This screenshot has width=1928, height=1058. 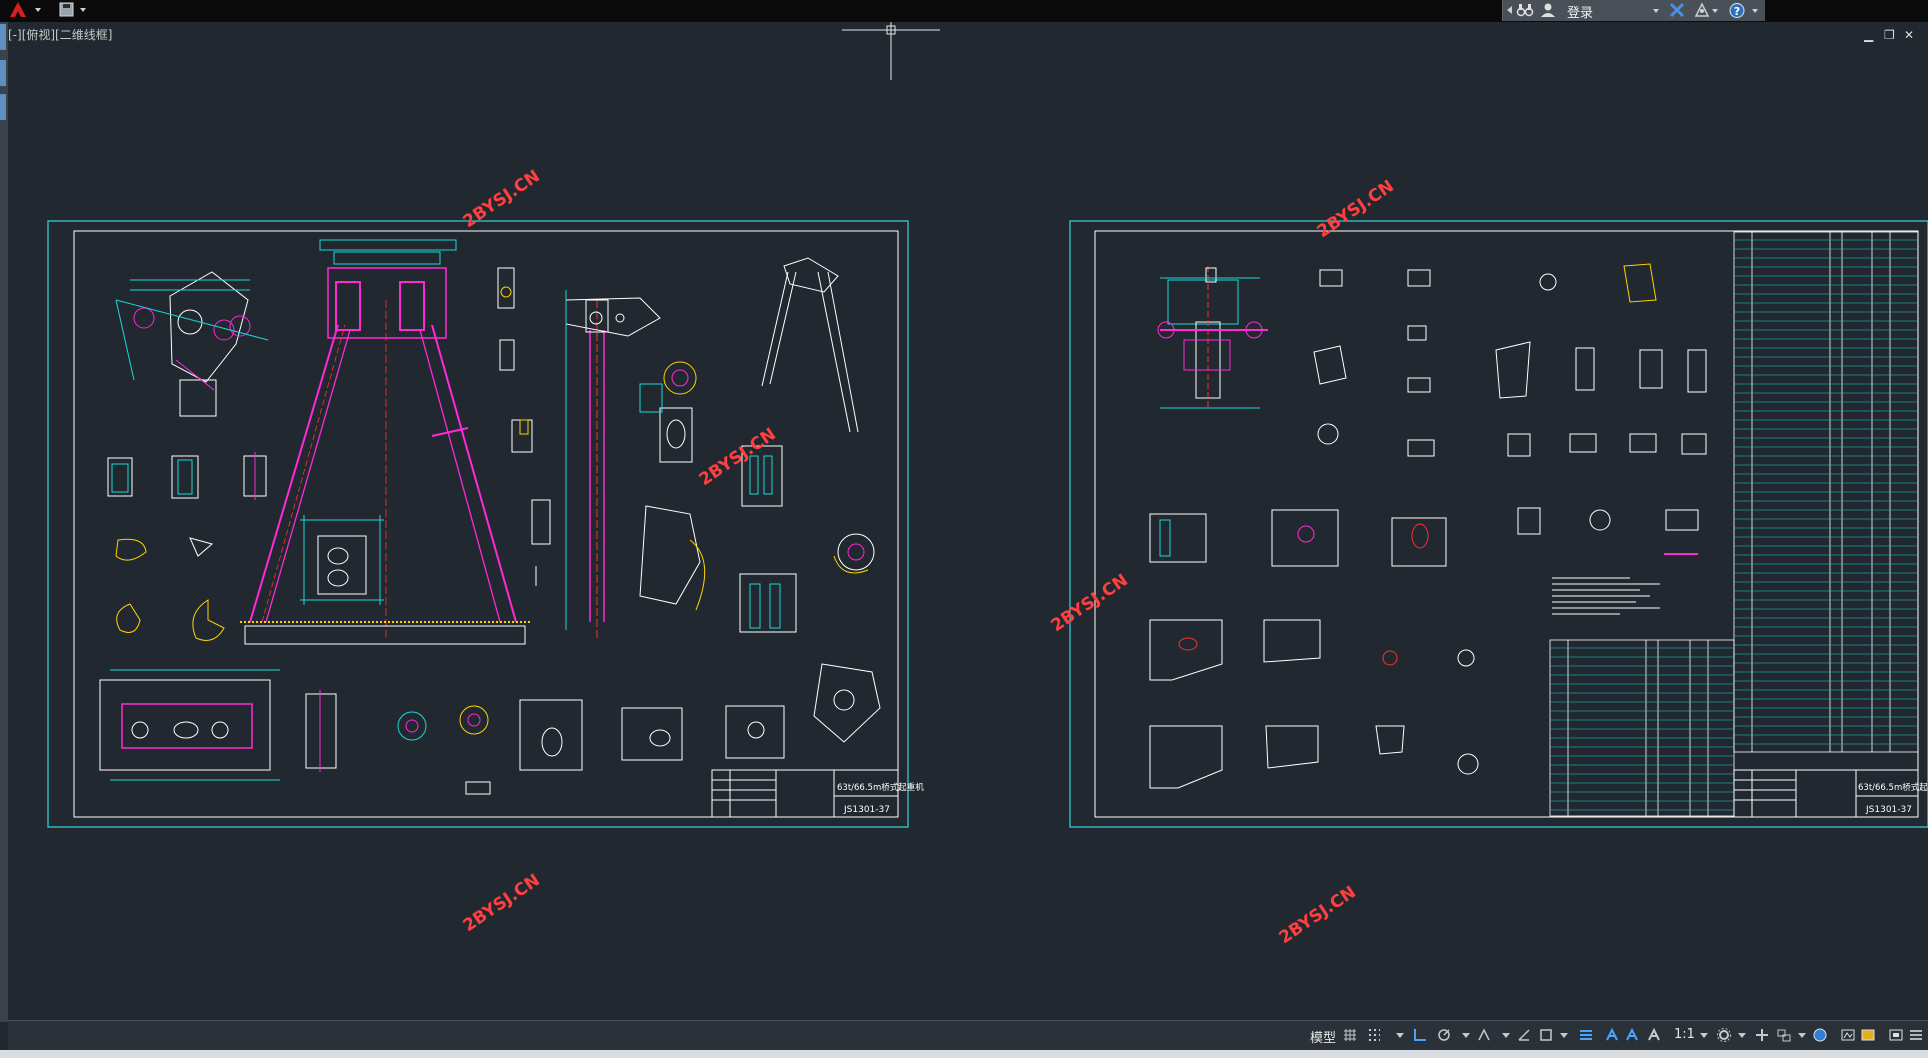 What do you see at coordinates (1916, 1035) in the screenshot?
I see `customization-menu-icon` at bounding box center [1916, 1035].